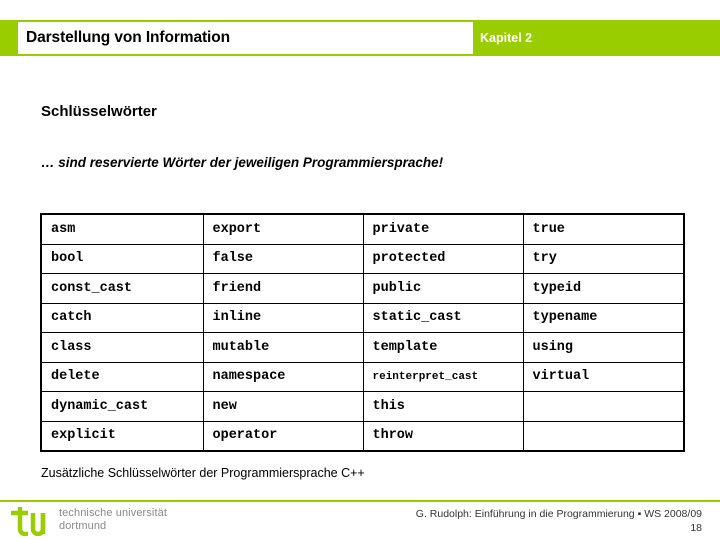 Image resolution: width=720 pixels, height=540 pixels. What do you see at coordinates (443, 347) in the screenshot?
I see `keyword-cell: template` at bounding box center [443, 347].